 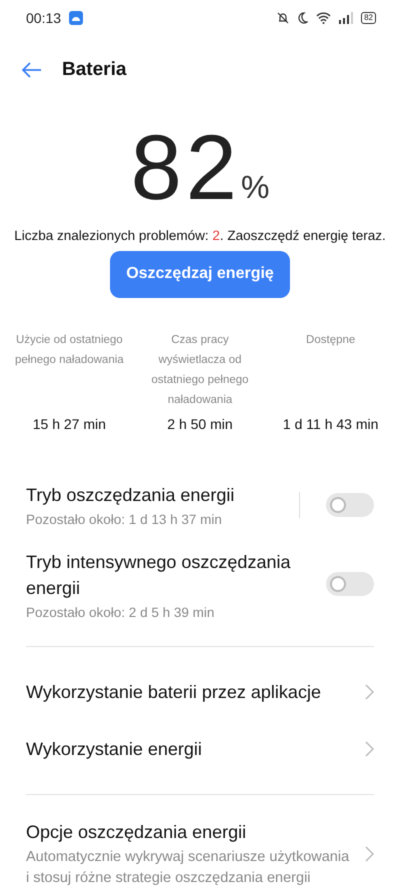 I want to click on setting-title: Tryb oszczędzania energii, so click(x=131, y=496).